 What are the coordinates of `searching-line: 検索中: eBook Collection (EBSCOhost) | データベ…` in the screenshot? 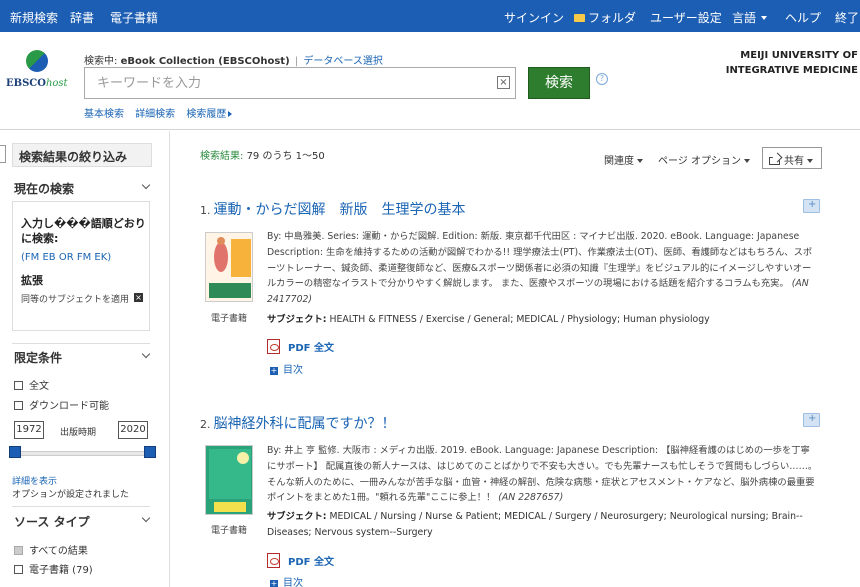 It's located at (233, 61).